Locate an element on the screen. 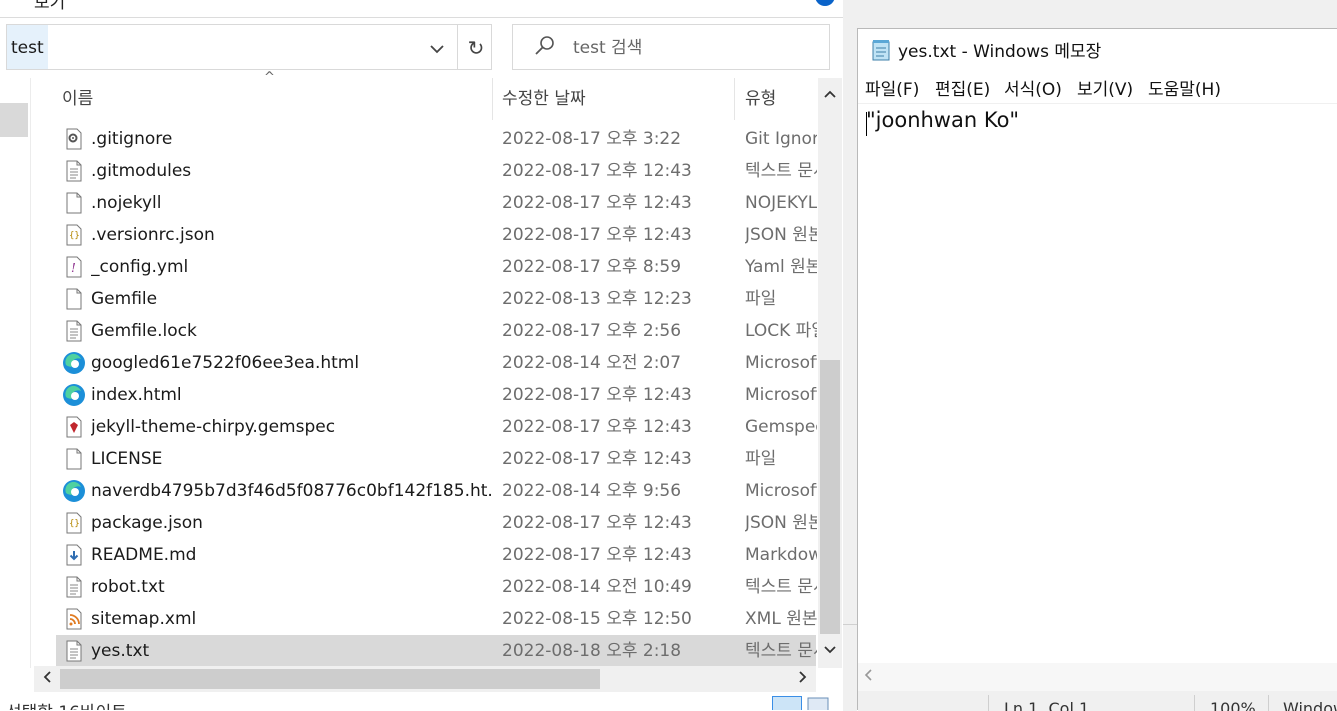  vertical-scroll-thumb is located at coordinates (830, 497).